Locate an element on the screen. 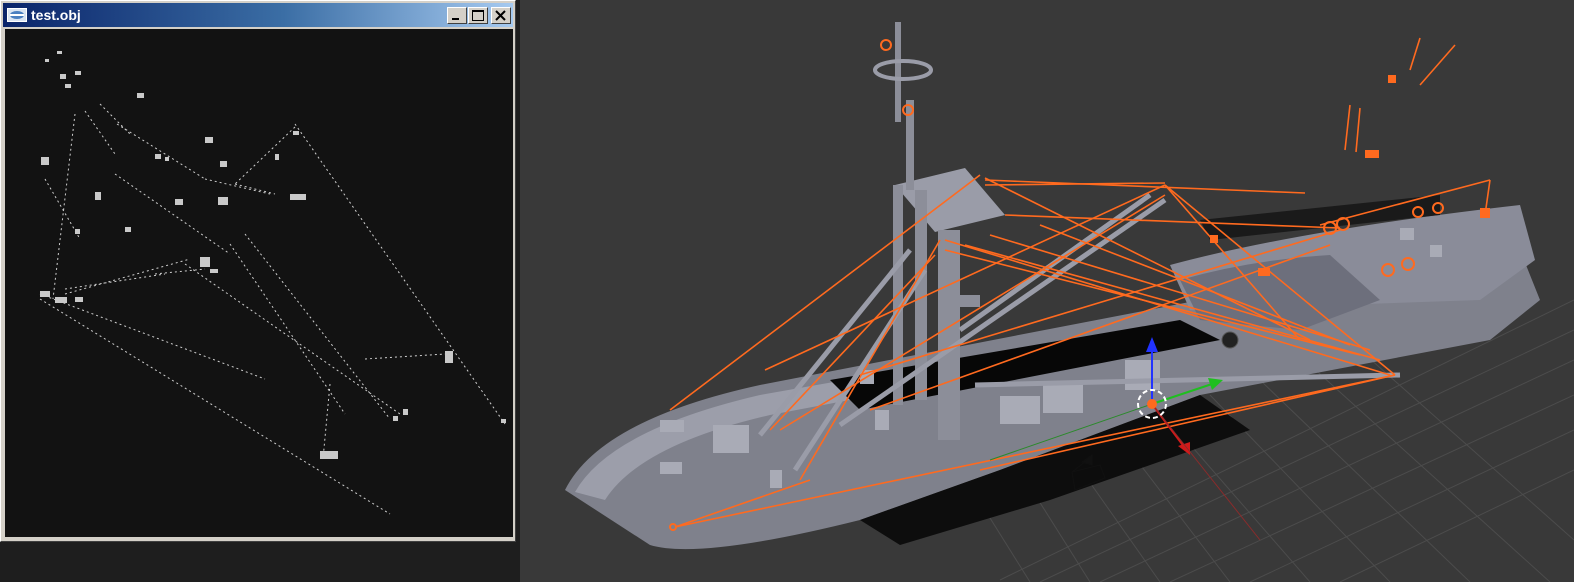 The image size is (1574, 582). maximize-button is located at coordinates (478, 15).